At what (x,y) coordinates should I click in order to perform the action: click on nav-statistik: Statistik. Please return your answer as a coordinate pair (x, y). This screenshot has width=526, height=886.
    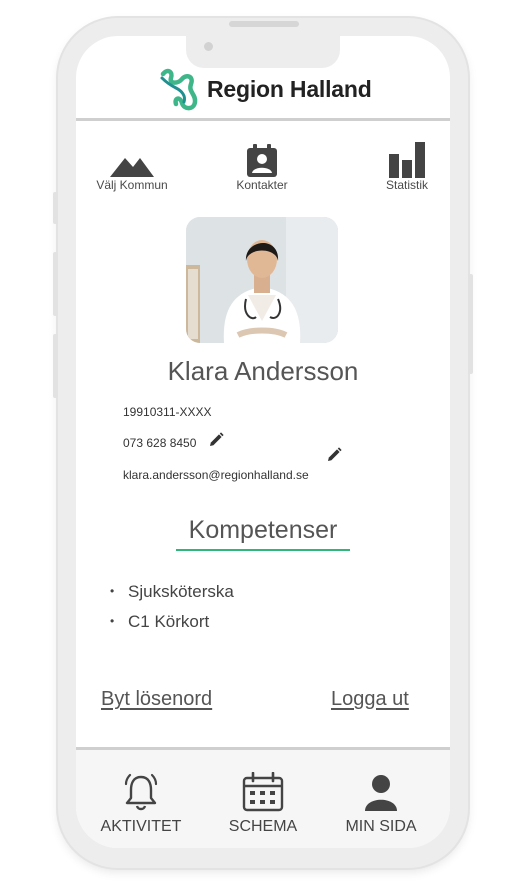
    Looking at the image, I should click on (407, 166).